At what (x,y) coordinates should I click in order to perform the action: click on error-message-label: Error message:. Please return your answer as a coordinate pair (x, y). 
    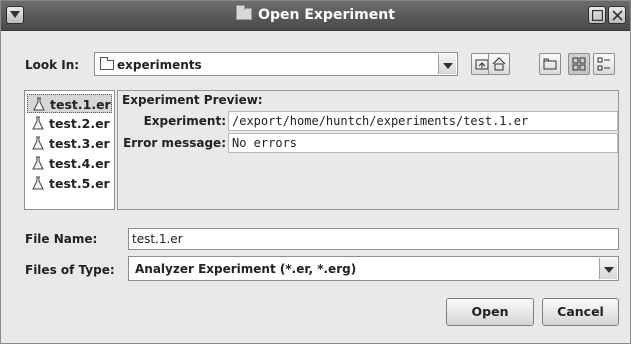
    Looking at the image, I should click on (174, 143).